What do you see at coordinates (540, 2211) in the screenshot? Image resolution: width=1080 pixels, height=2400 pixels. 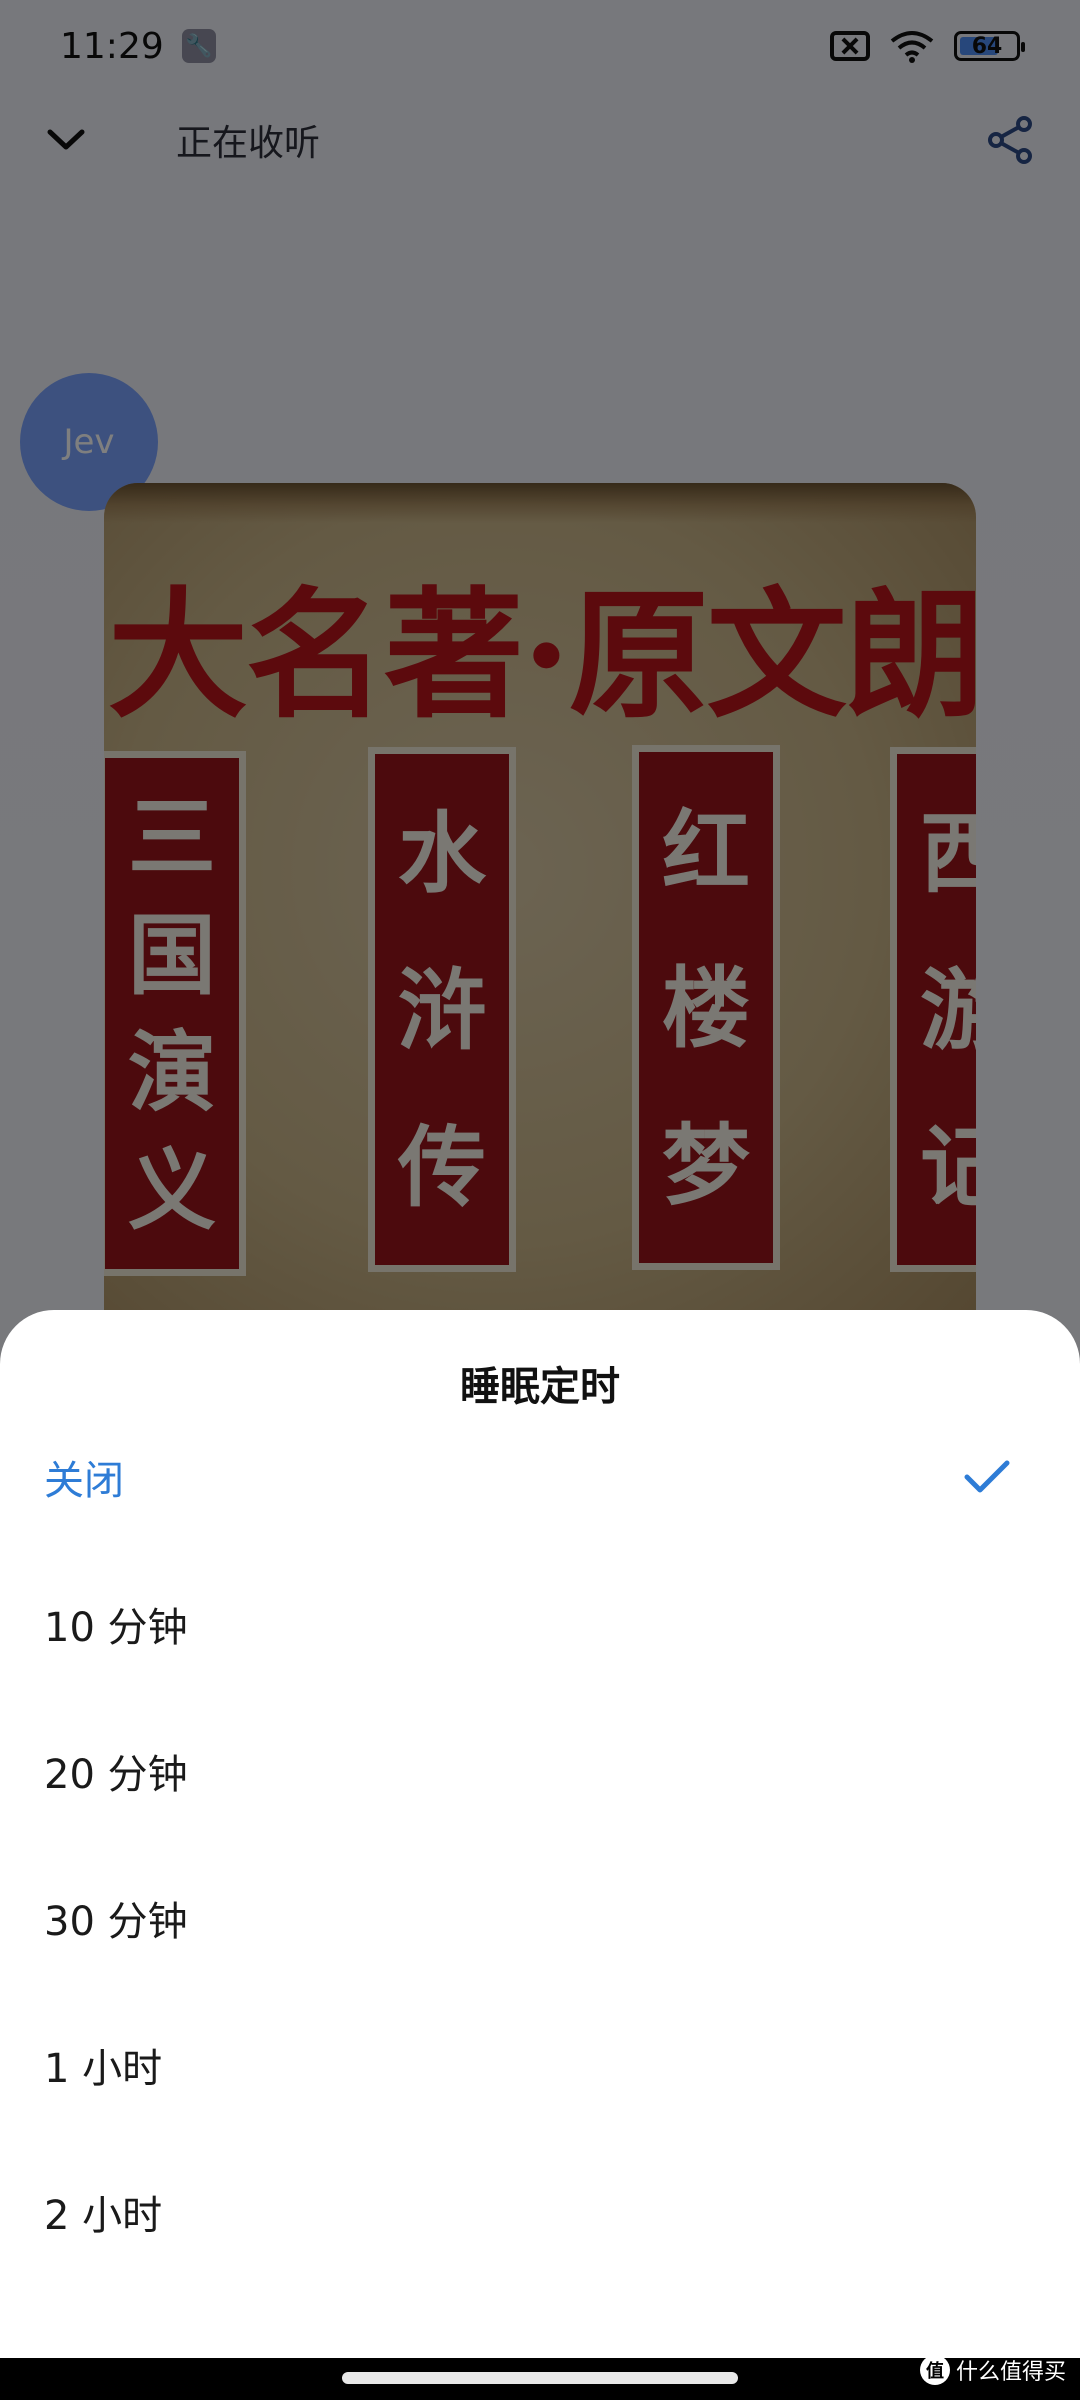 I see `timer-option-2hour: 2 小时` at bounding box center [540, 2211].